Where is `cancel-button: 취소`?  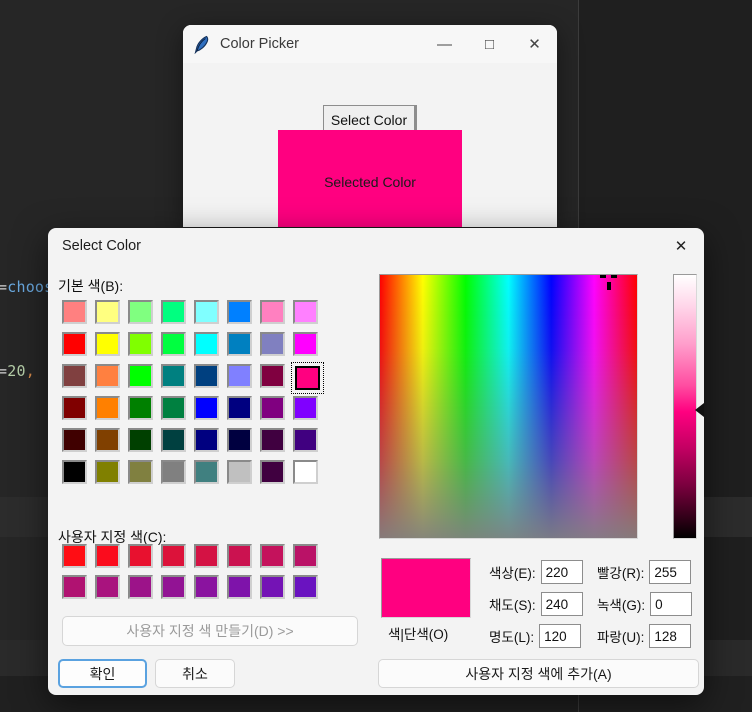
cancel-button: 취소 is located at coordinates (195, 673).